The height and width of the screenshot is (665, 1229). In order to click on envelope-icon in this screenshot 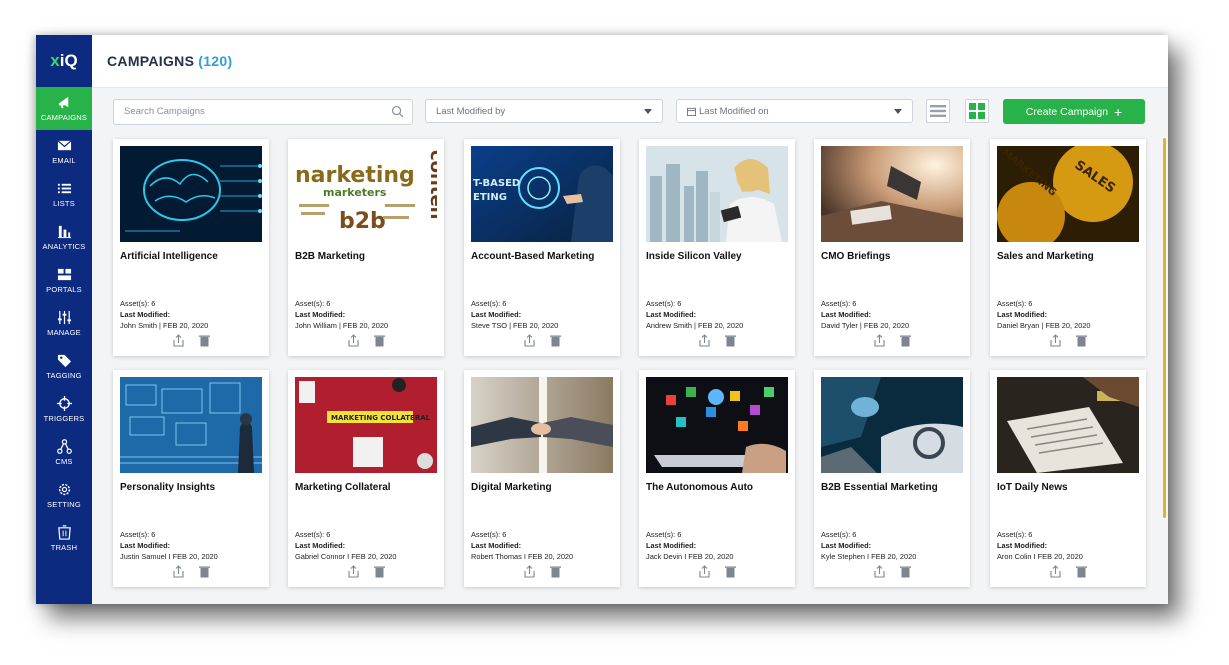, I will do `click(64, 145)`.